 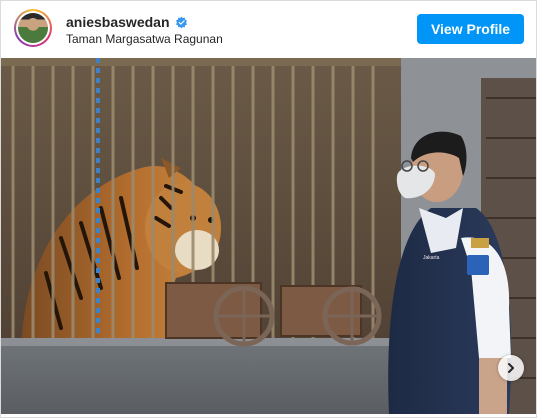 I want to click on avatar-photo, so click(x=33, y=28).